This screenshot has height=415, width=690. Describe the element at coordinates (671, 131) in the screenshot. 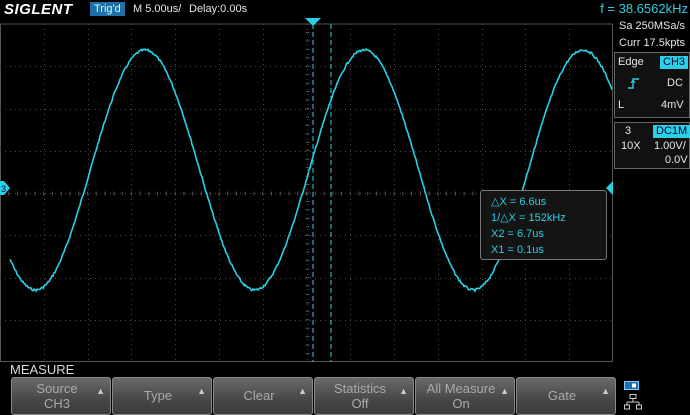

I see `channel-coupling-badge: DC1M` at that location.